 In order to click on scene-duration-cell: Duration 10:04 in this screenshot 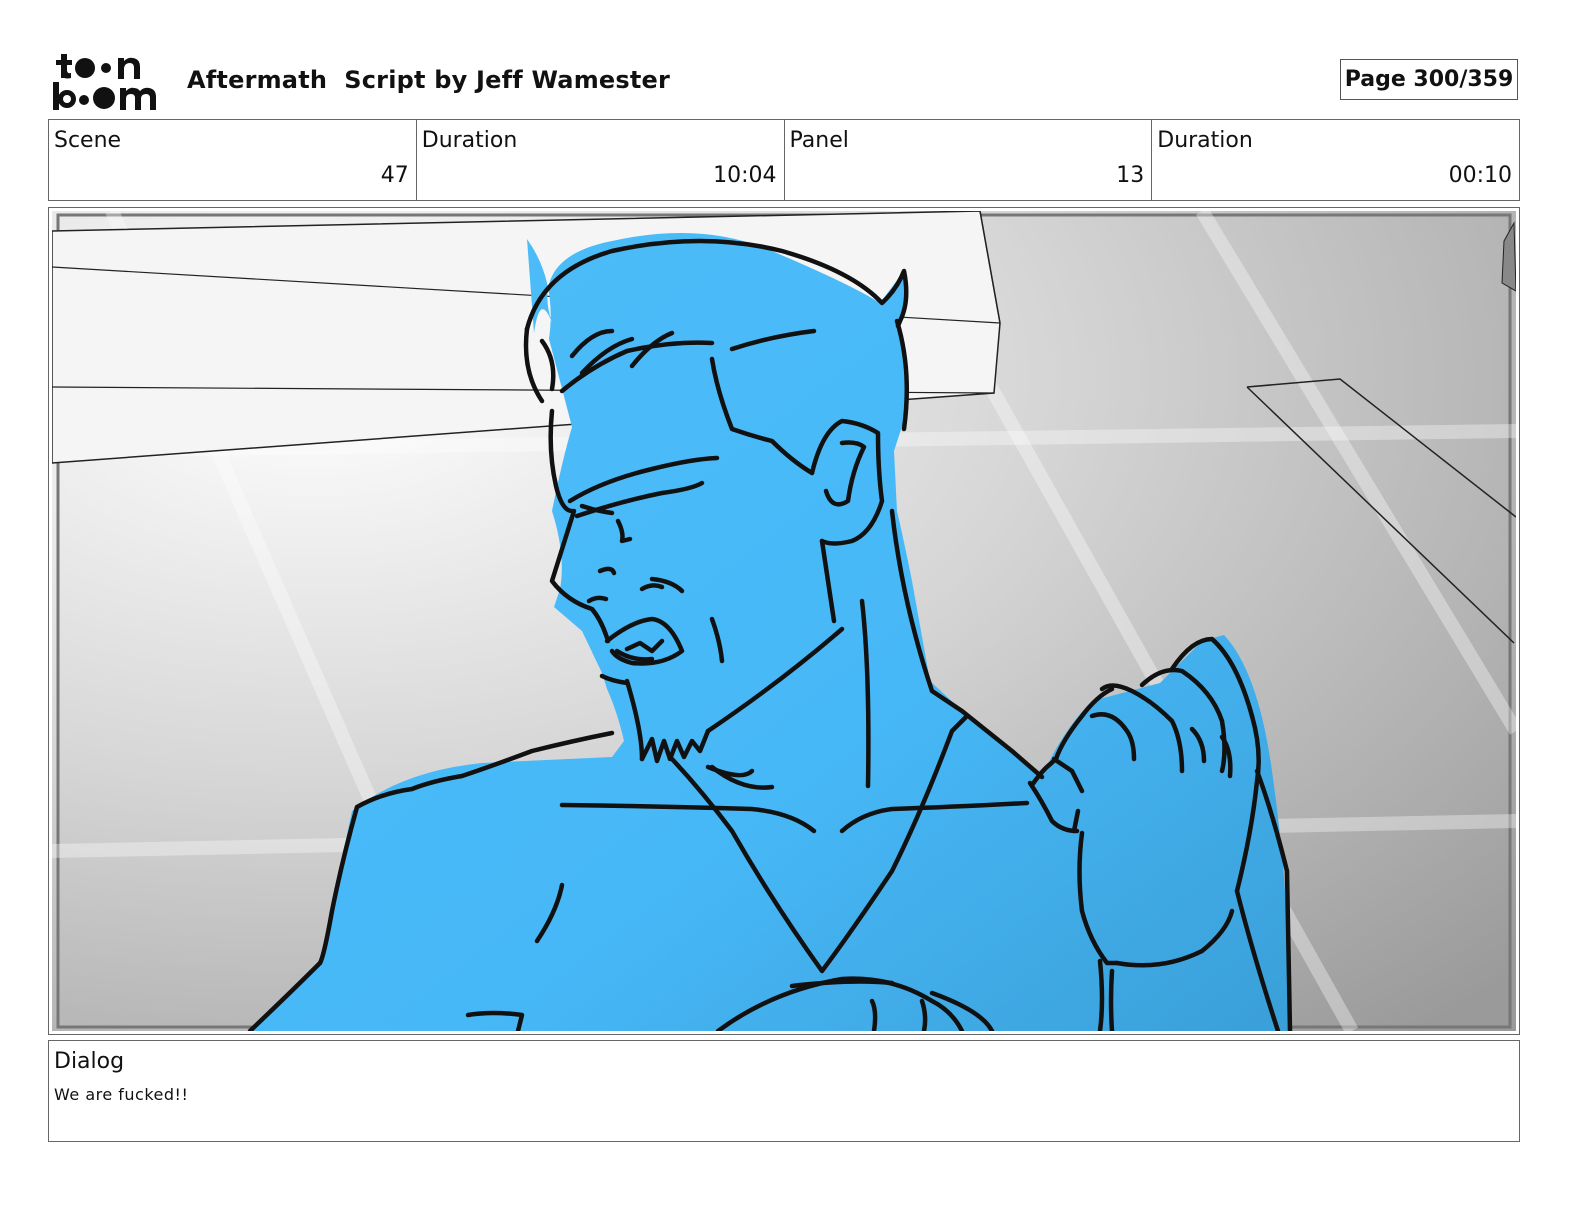, I will do `click(601, 160)`.